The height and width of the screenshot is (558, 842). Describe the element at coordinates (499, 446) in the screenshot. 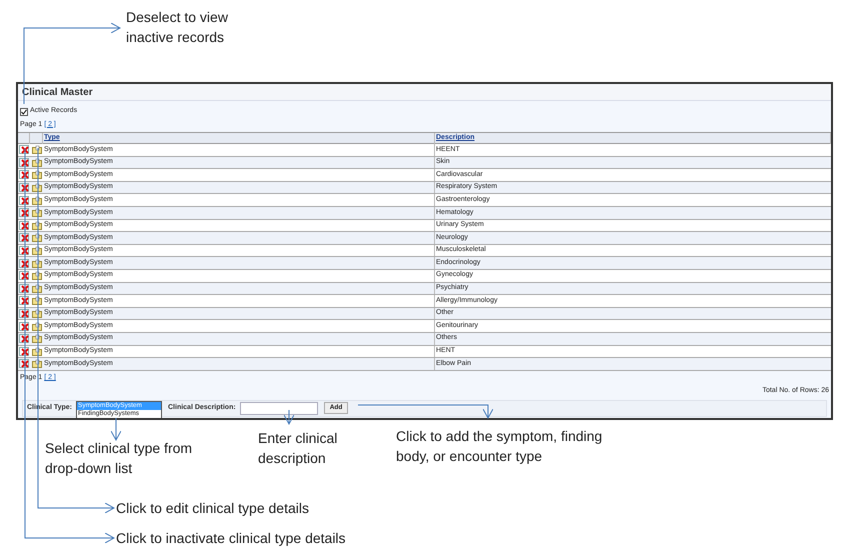

I see `callout-text: Click to add the symptom, finding body, or encounter type` at that location.